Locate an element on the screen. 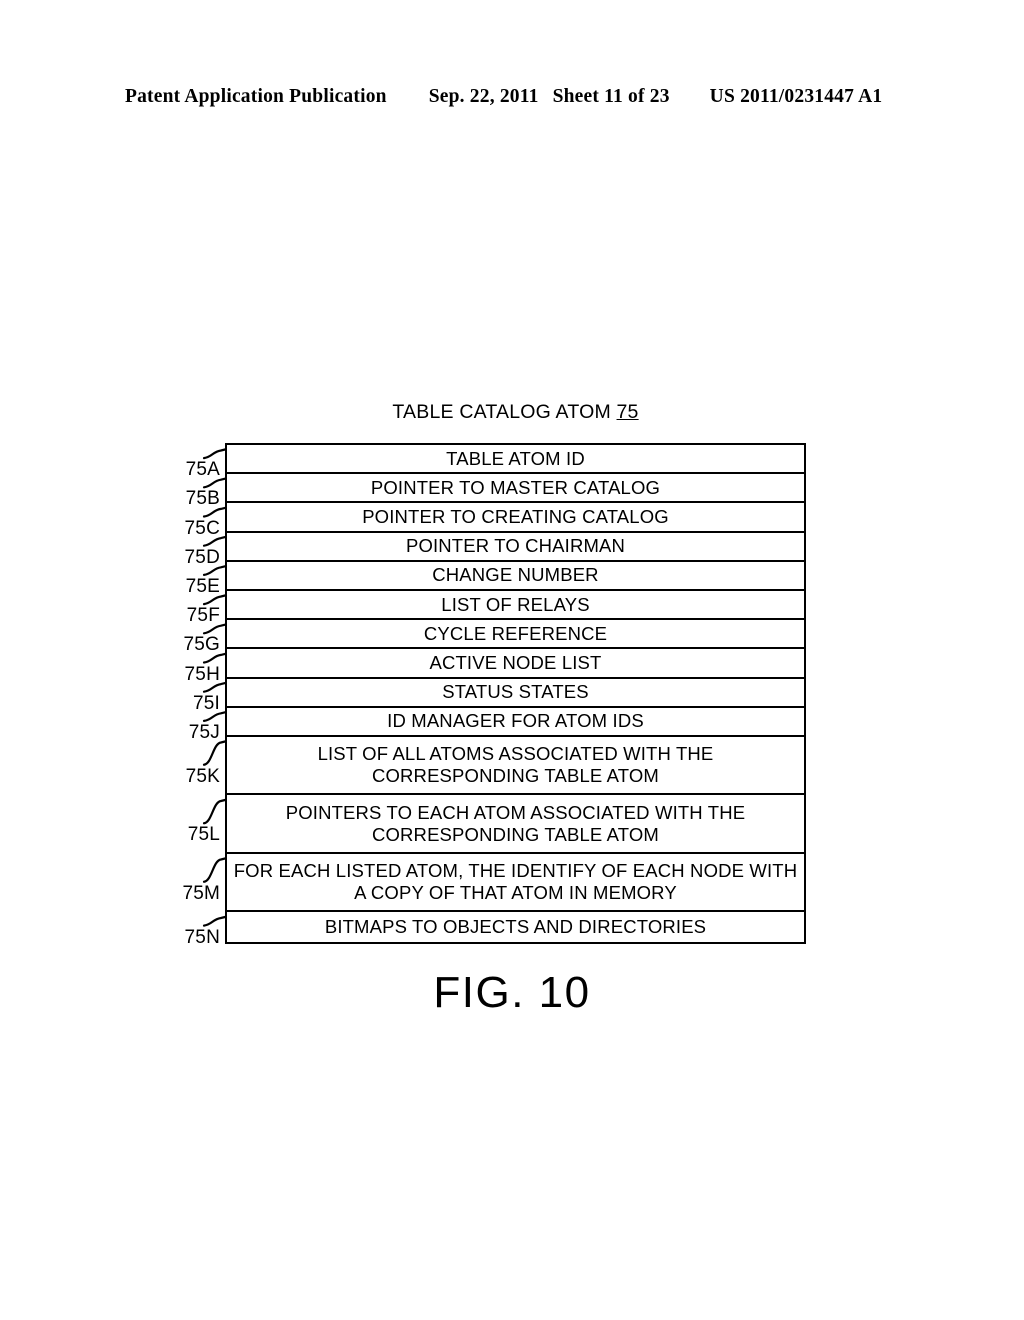  reference-numeral-text: 75D is located at coordinates (202, 557).